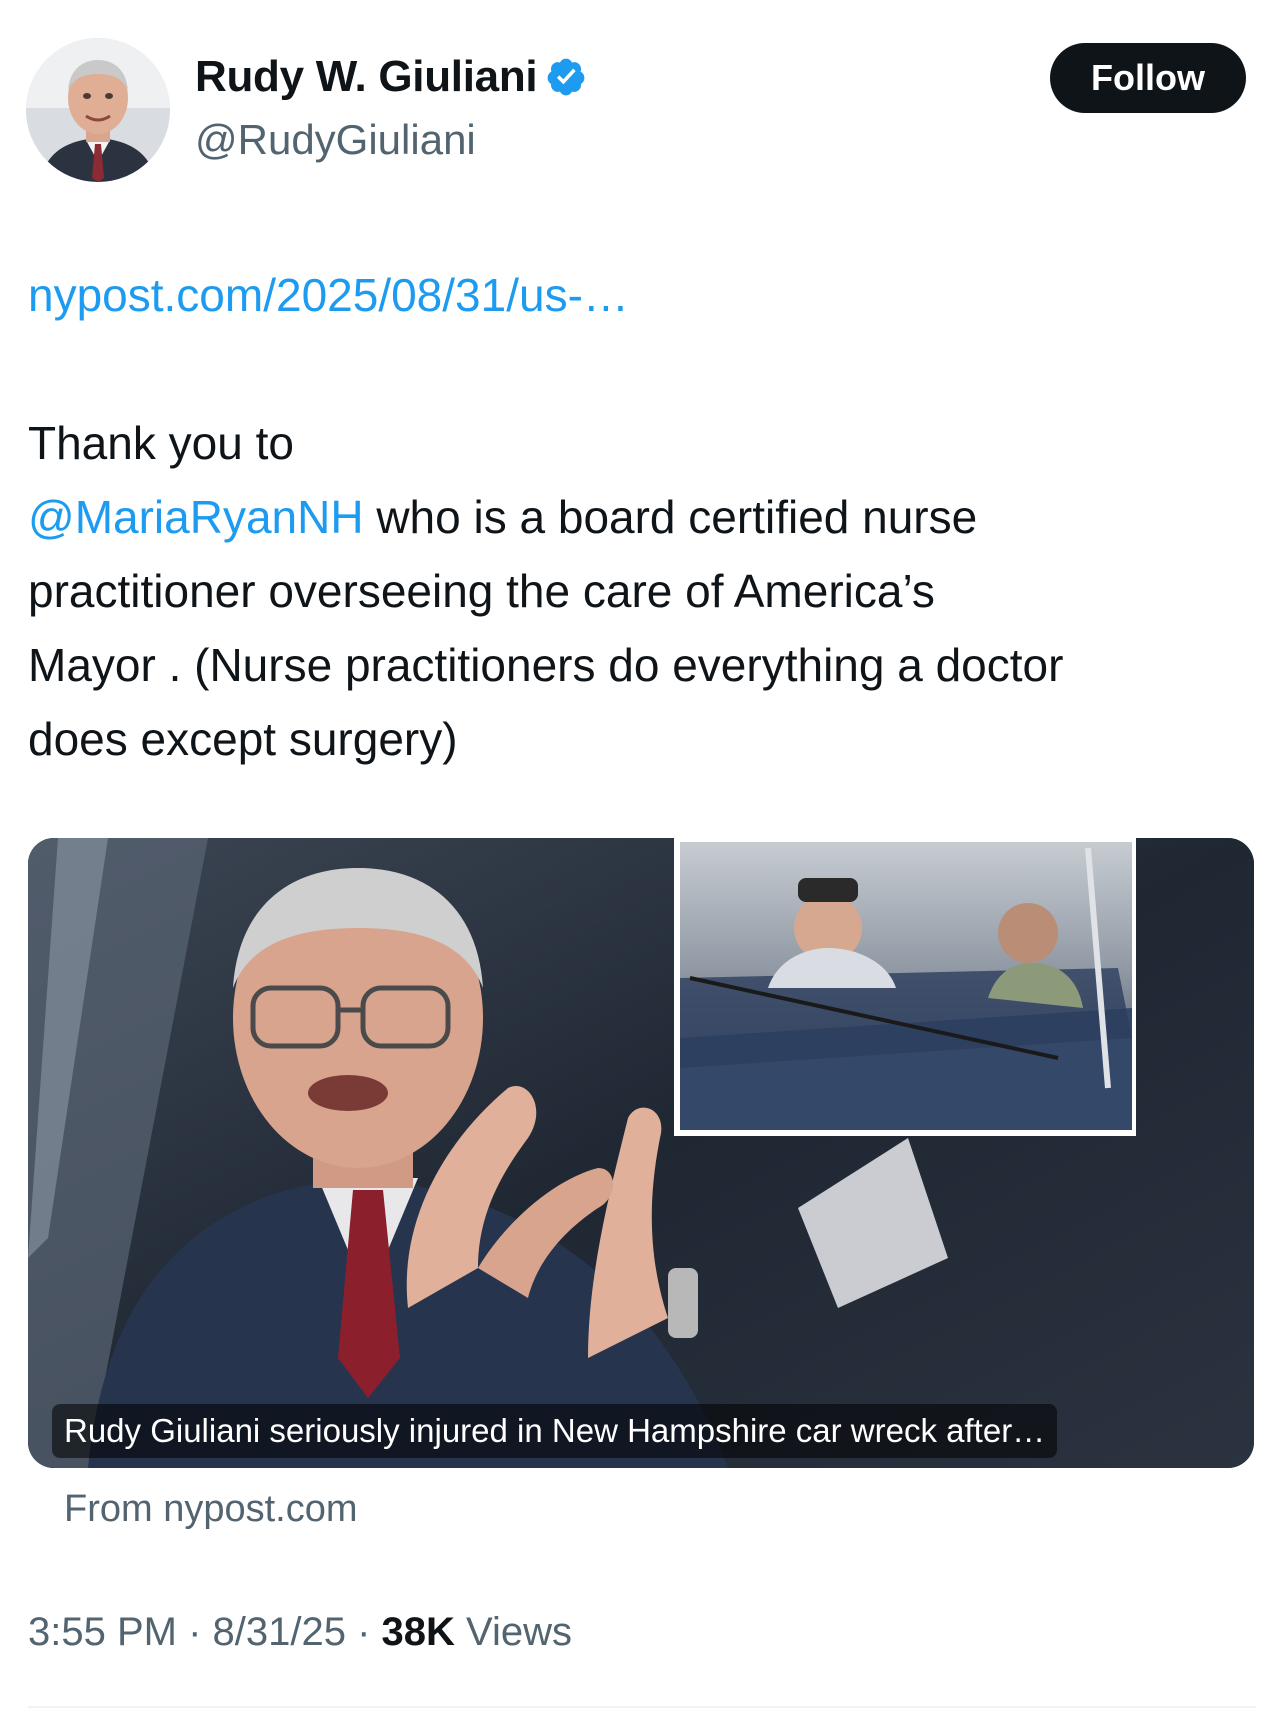 The width and height of the screenshot is (1284, 1712). Describe the element at coordinates (513, 1632) in the screenshot. I see `views-label: Views` at that location.